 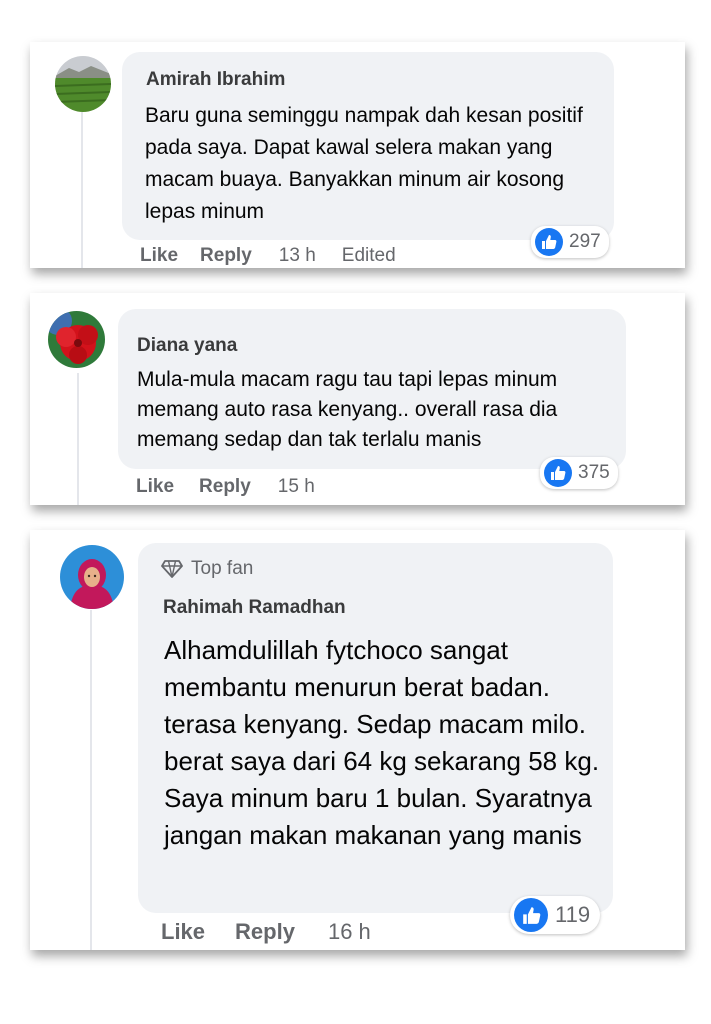 I want to click on red-hibiscus-avatar-icon, so click(x=76, y=339).